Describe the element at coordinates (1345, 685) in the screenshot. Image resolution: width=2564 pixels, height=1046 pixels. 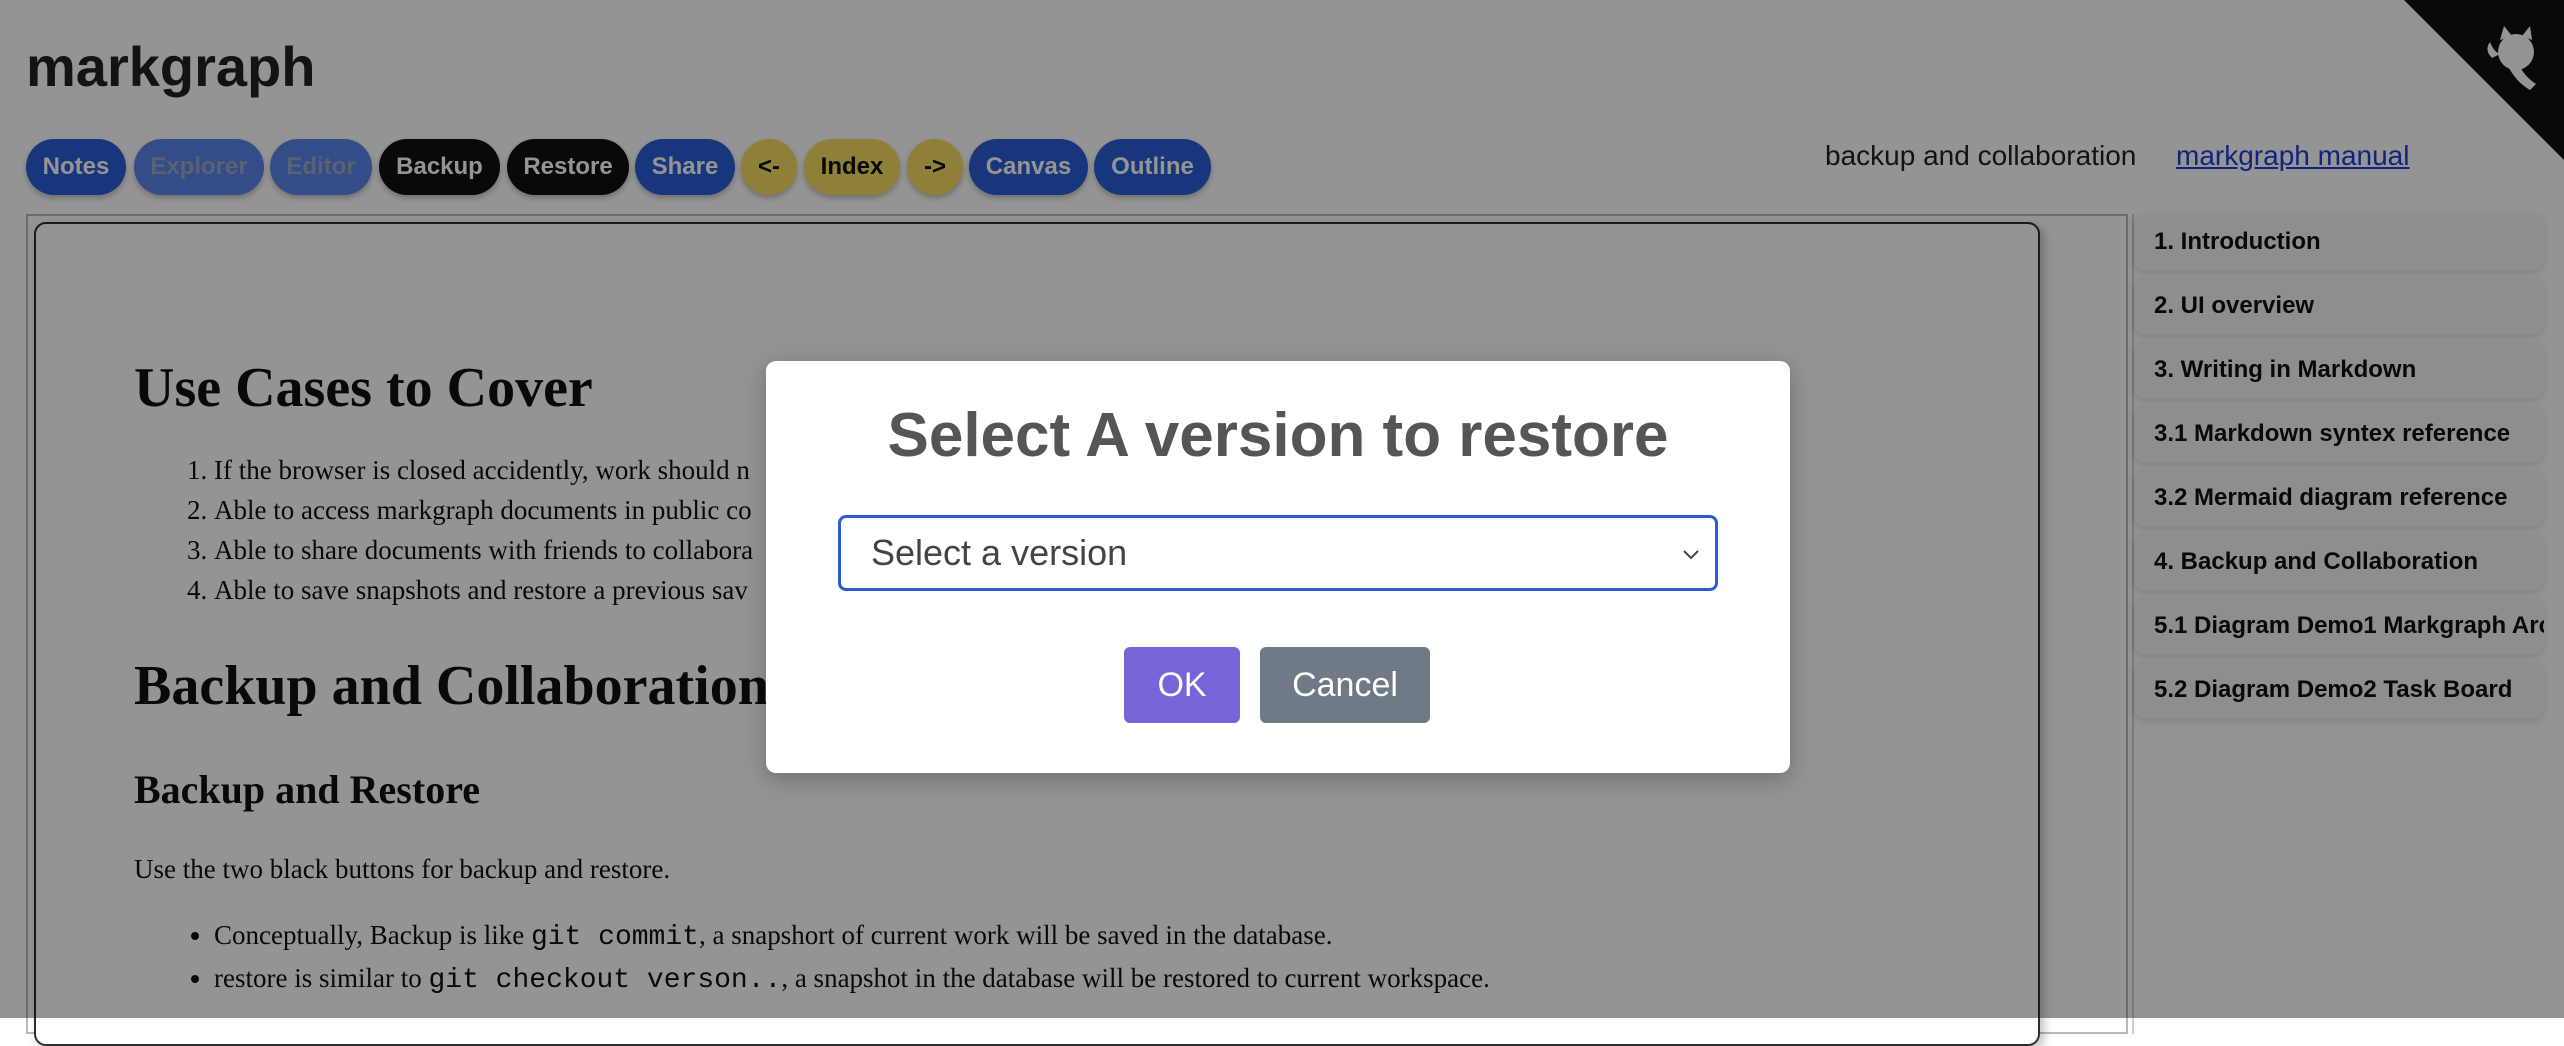
I see `cancel-button: Cancel` at that location.